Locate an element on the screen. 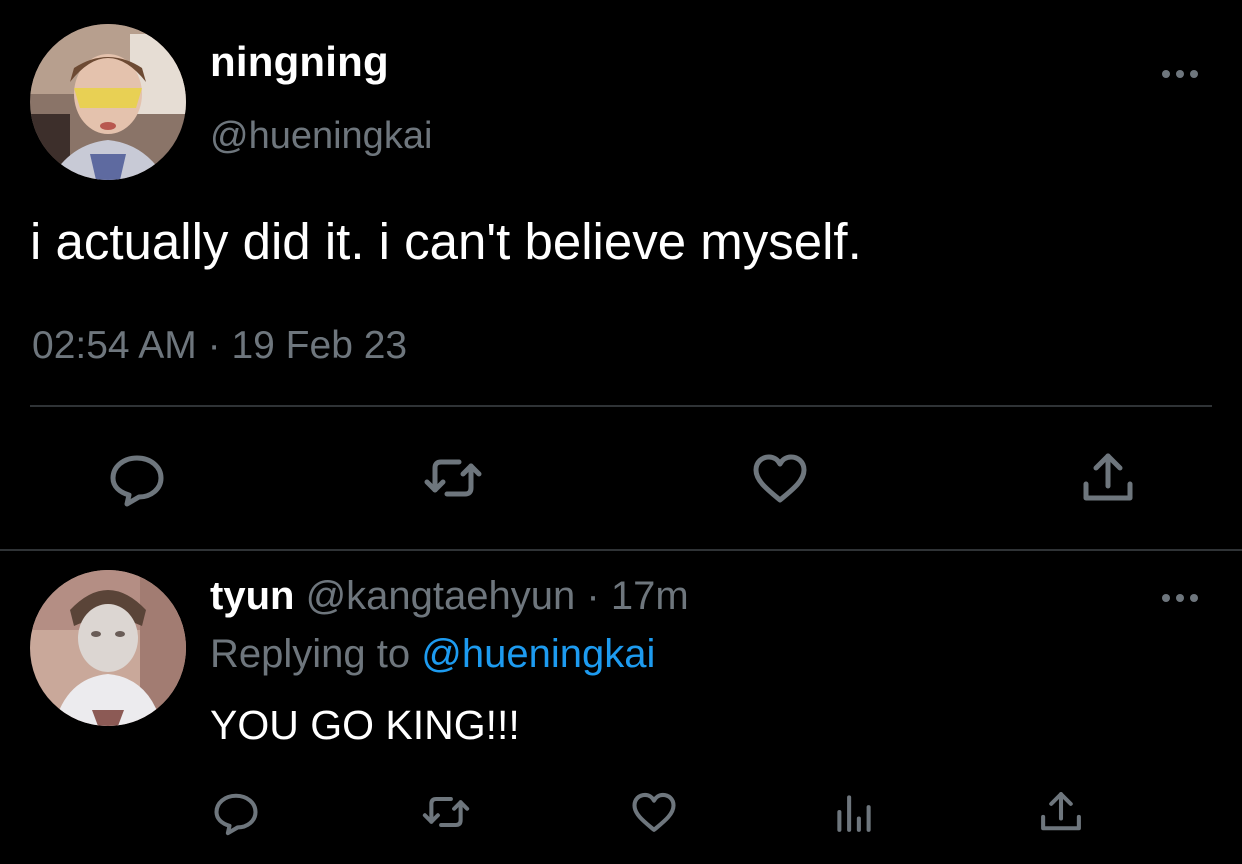 The width and height of the screenshot is (1242, 864). reply-avatar is located at coordinates (108, 648).